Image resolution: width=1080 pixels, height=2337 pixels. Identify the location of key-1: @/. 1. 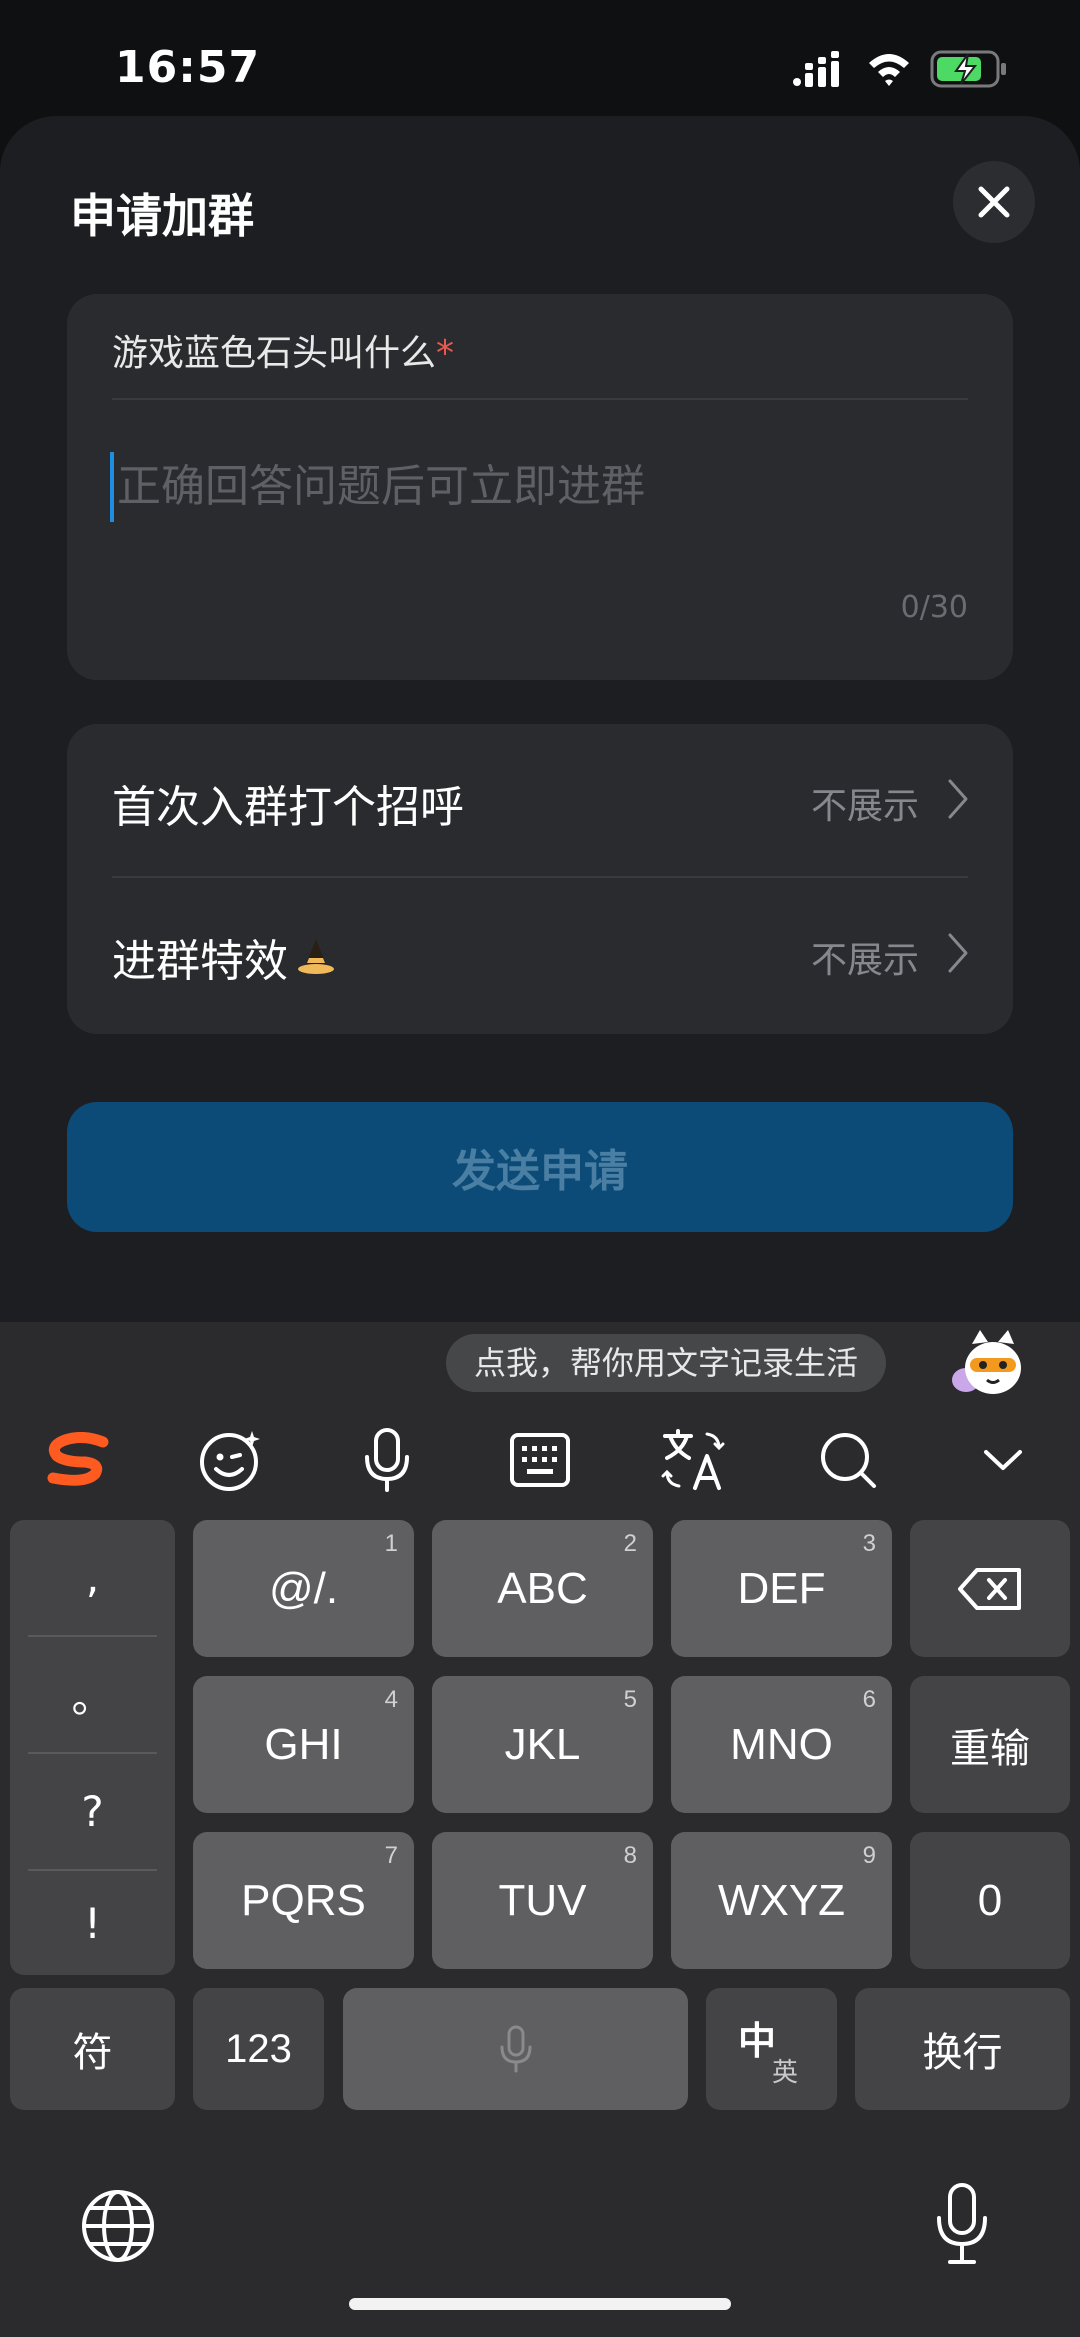
(303, 1588).